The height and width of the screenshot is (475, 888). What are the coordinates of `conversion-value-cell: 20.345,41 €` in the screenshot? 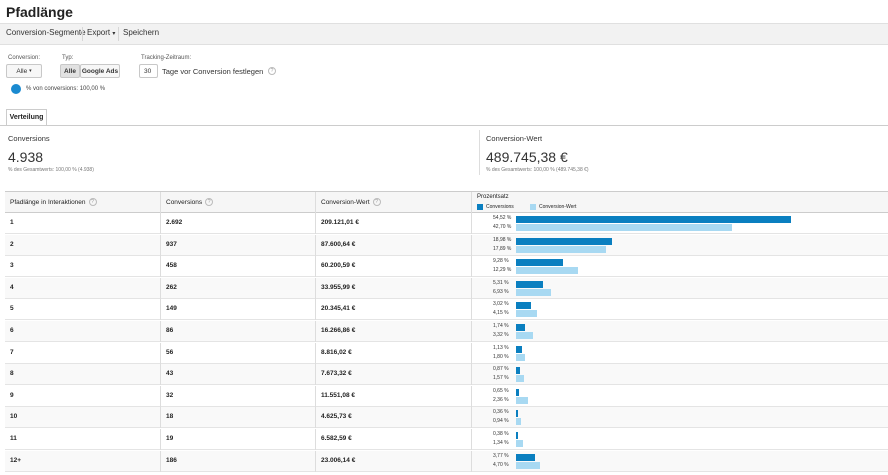 It's located at (338, 309).